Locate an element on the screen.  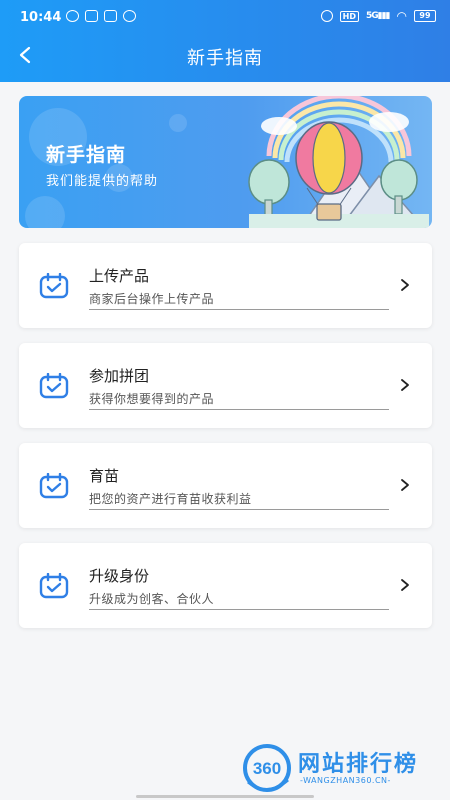
guide-item-seedling: 育苗 把您的资产进行育苗收获利益 is located at coordinates (225, 485).